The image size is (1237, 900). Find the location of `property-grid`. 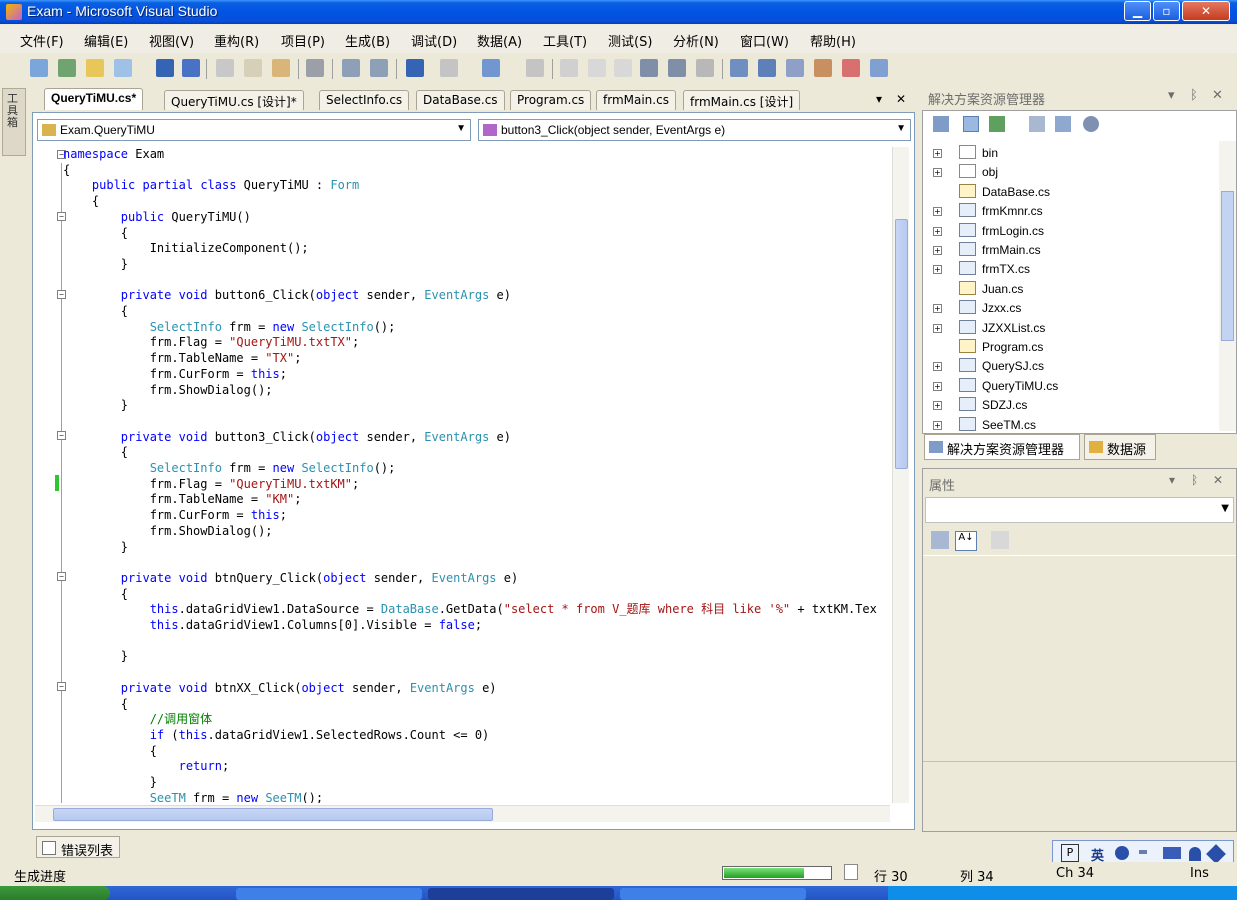

property-grid is located at coordinates (1079, 655).